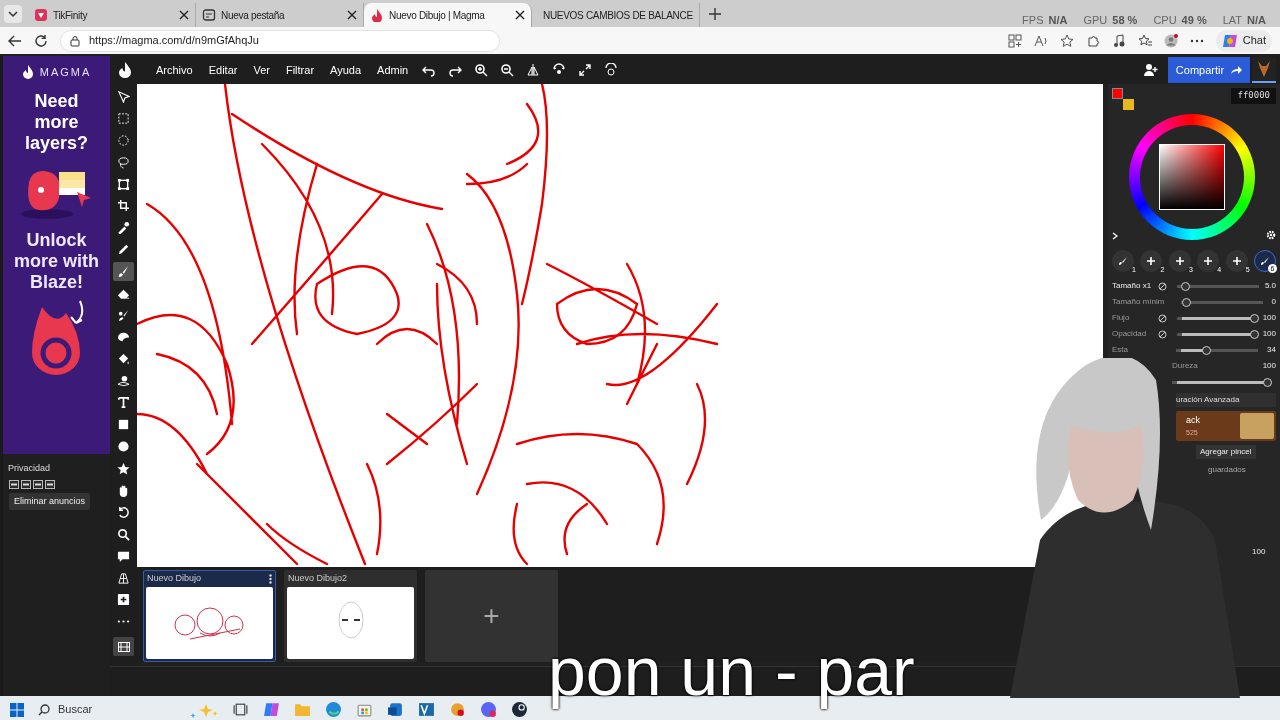 This screenshot has width=1280, height=720. I want to click on share-button: Compartir, so click(1209, 70).